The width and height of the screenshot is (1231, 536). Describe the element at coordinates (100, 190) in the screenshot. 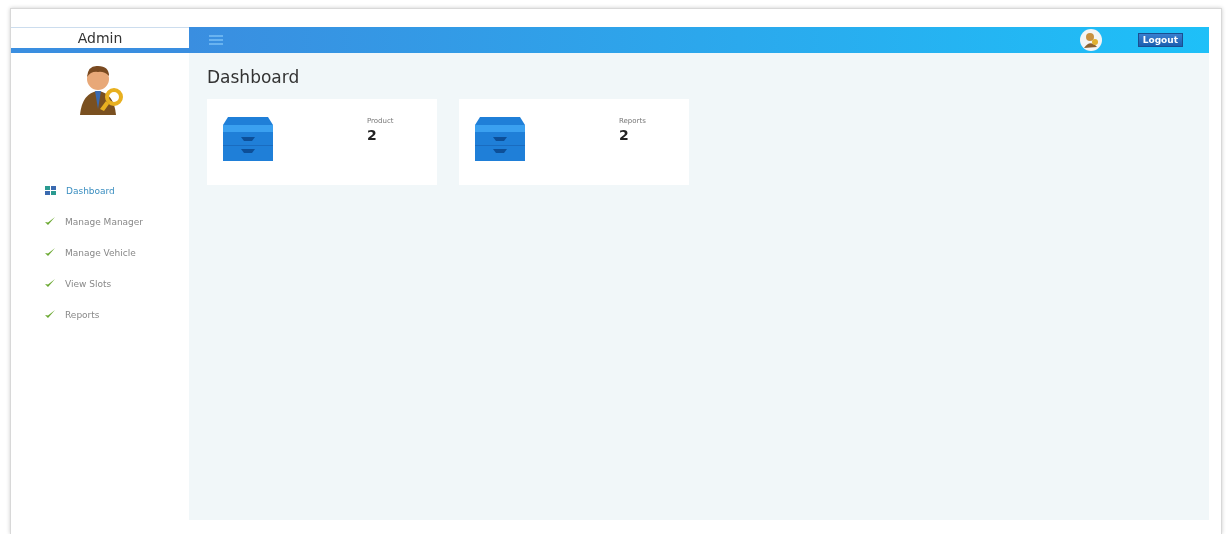

I see `sidebar-item: Dashboard` at that location.